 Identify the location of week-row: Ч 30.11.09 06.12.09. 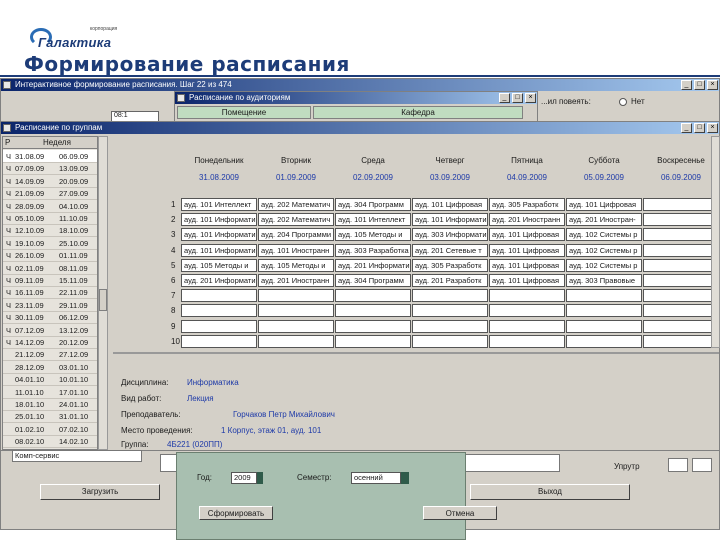
(50, 318).